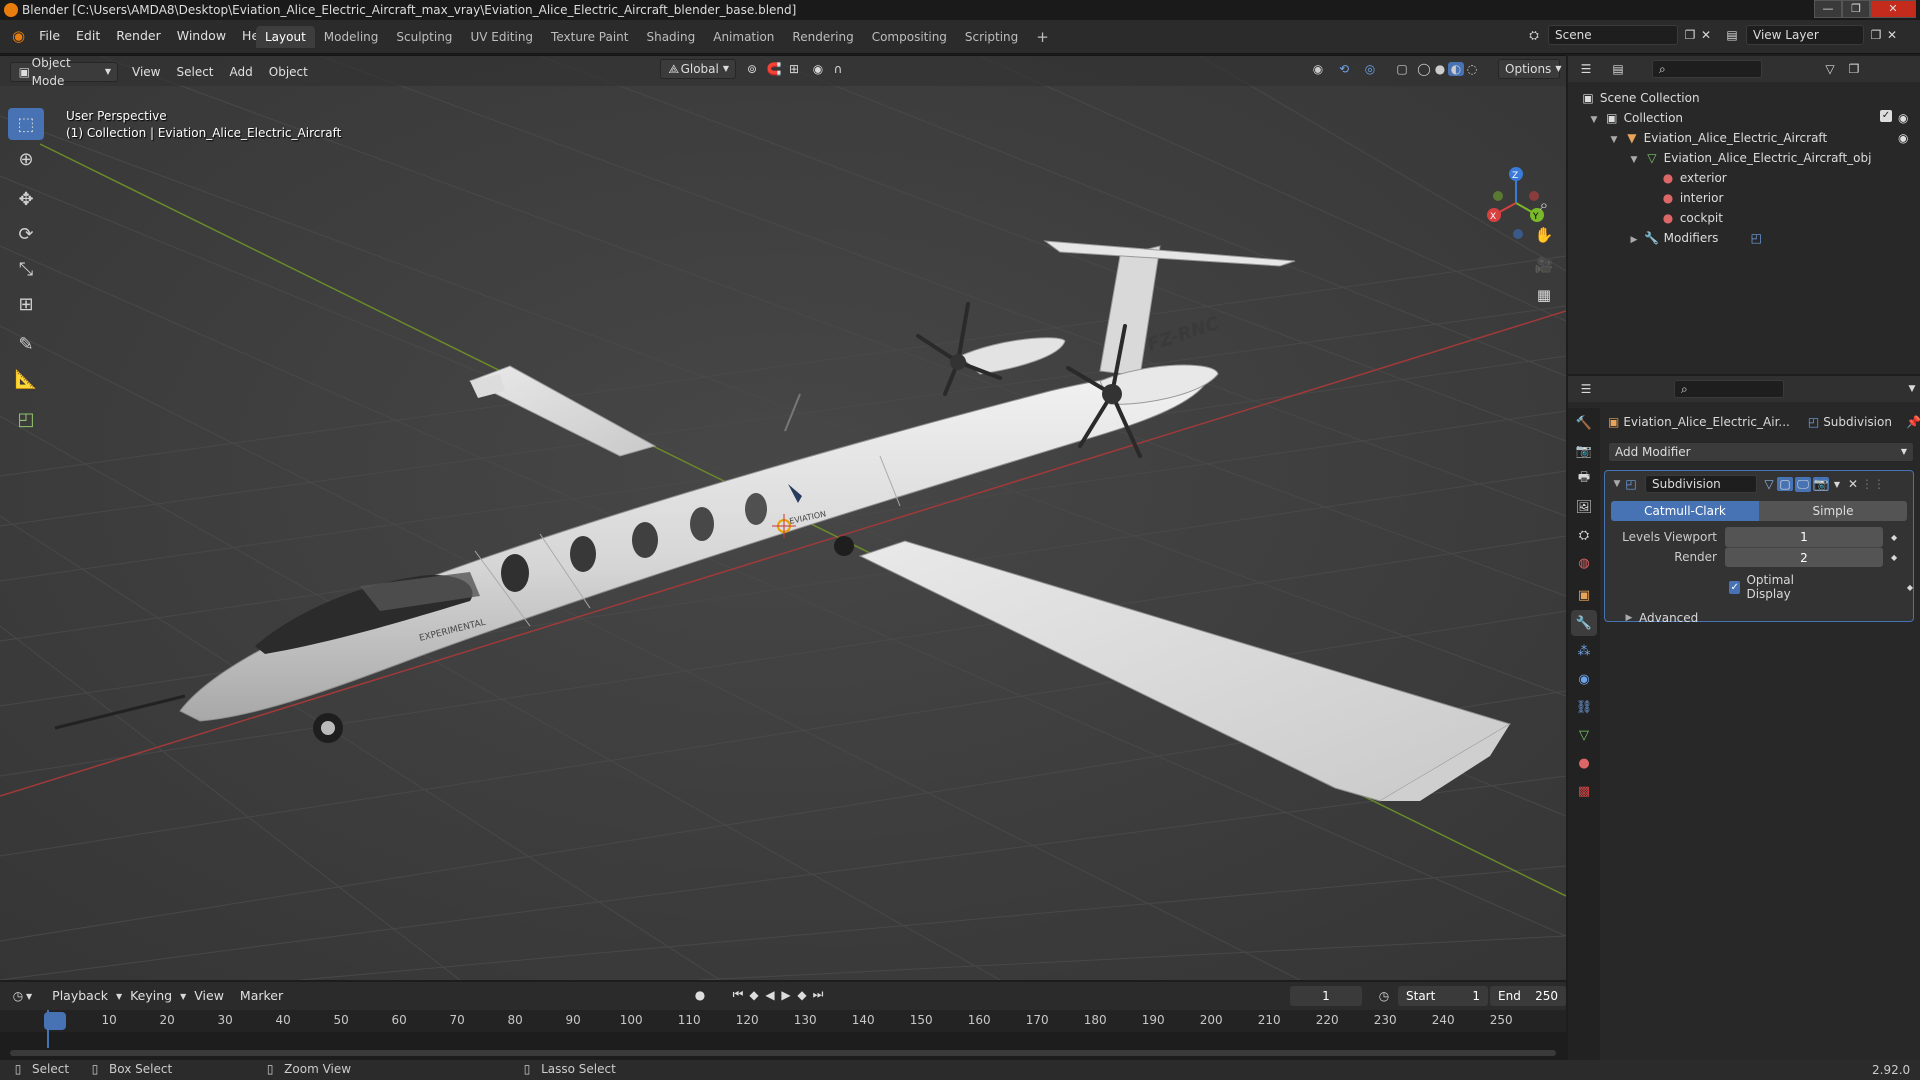 Image resolution: width=1920 pixels, height=1080 pixels. What do you see at coordinates (1750, 118) in the screenshot?
I see `tree-row-collection: ▼ ▣ Collection ✓ ◉` at bounding box center [1750, 118].